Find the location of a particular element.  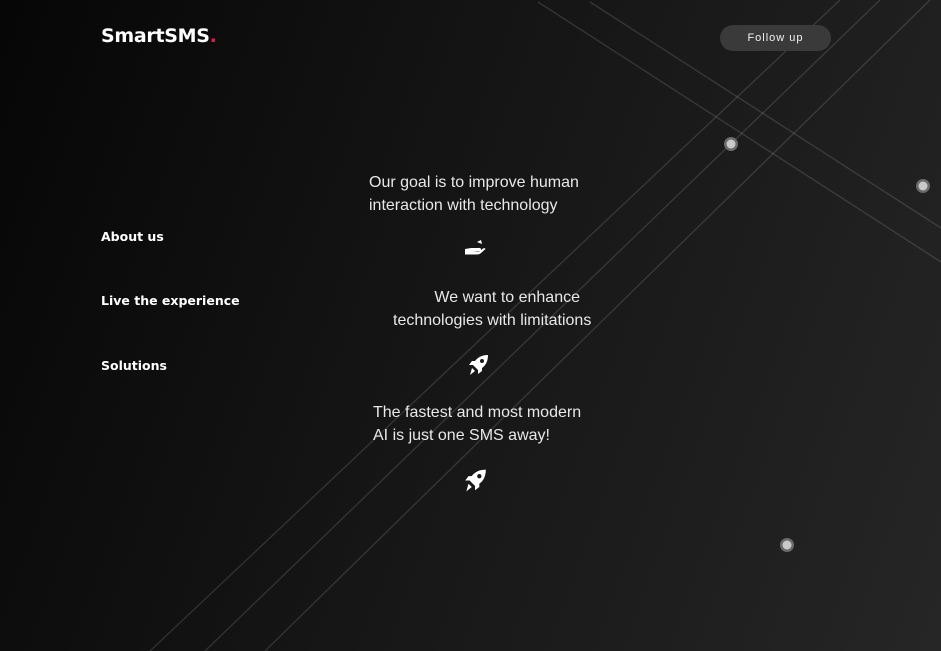

message-goal-line-1: Our goal is to improve human is located at coordinates (474, 182).